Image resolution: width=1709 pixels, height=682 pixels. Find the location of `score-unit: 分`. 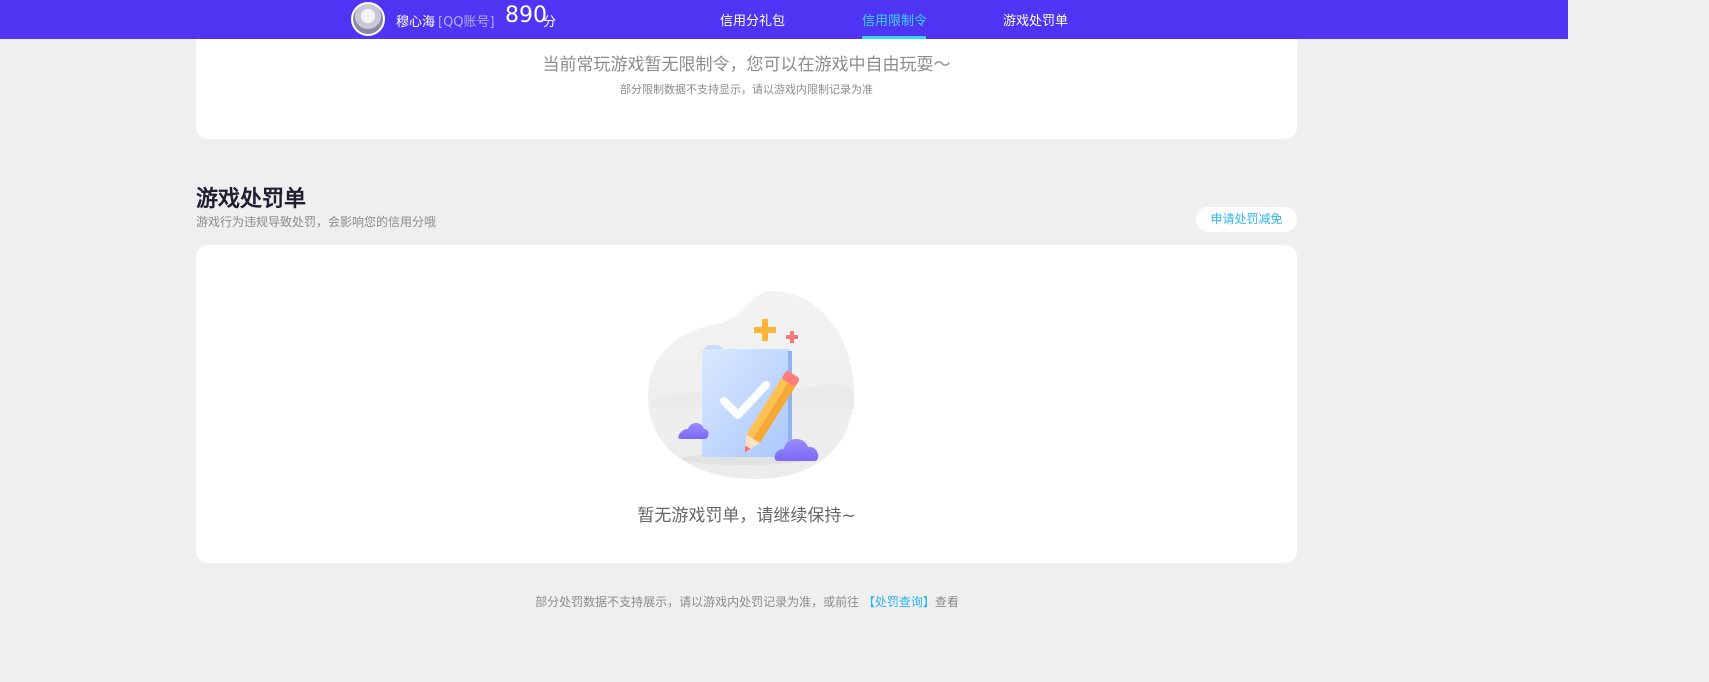

score-unit: 分 is located at coordinates (550, 22).